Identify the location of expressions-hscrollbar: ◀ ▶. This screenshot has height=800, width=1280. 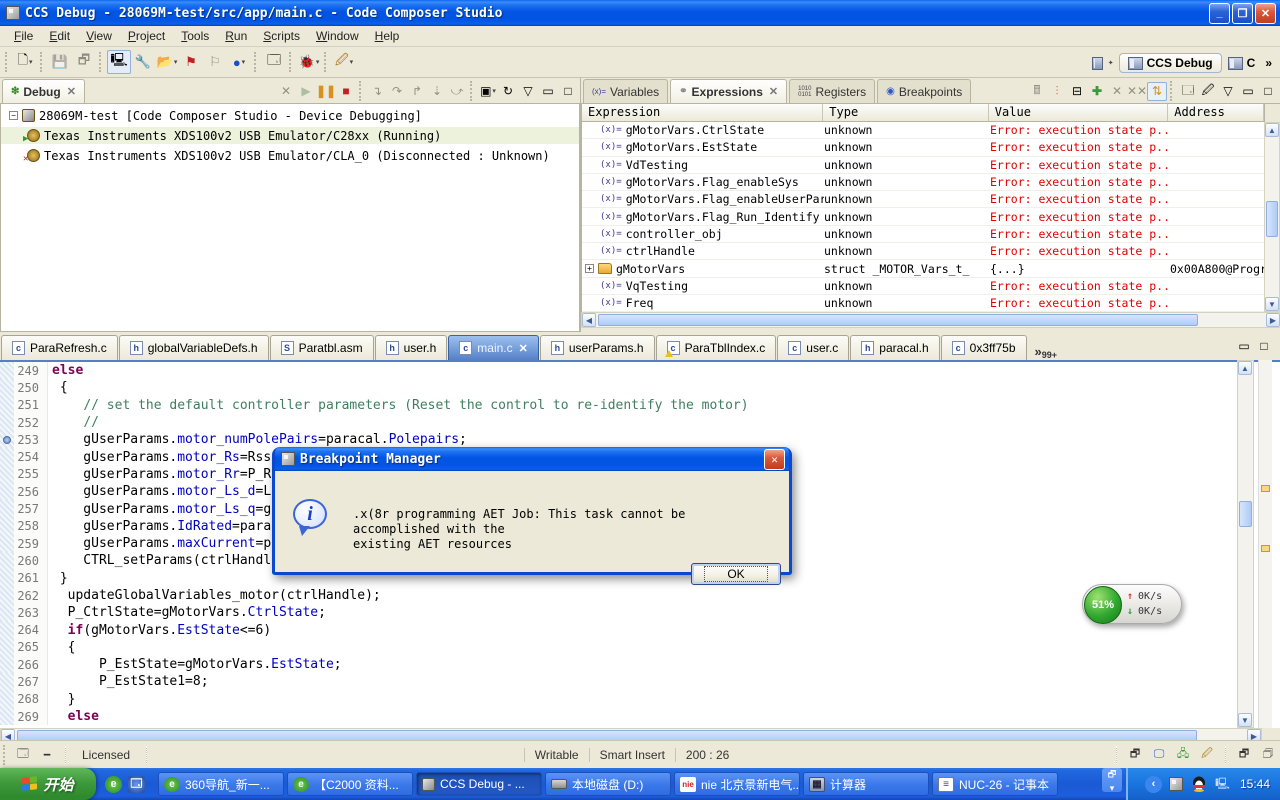
(930, 320).